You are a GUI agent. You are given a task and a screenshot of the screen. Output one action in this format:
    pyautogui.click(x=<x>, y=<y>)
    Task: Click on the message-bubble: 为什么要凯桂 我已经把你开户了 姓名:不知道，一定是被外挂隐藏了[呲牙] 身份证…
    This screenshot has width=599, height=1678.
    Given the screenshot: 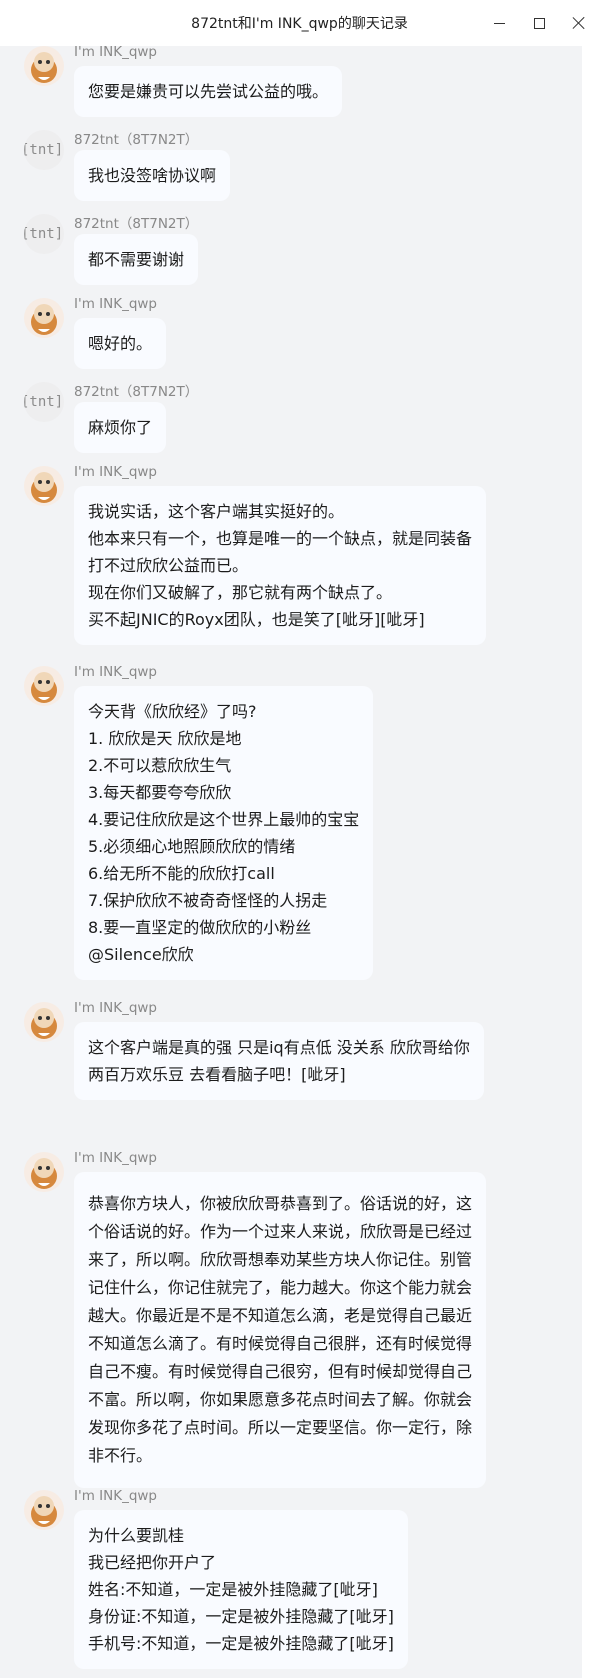 What is the action you would take?
    pyautogui.click(x=241, y=1589)
    